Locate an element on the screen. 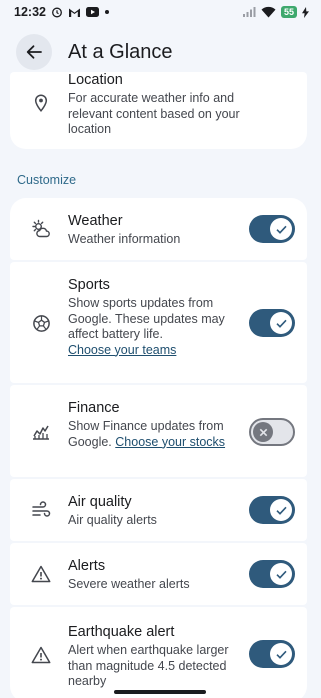  page-title: At a Glance is located at coordinates (120, 51).